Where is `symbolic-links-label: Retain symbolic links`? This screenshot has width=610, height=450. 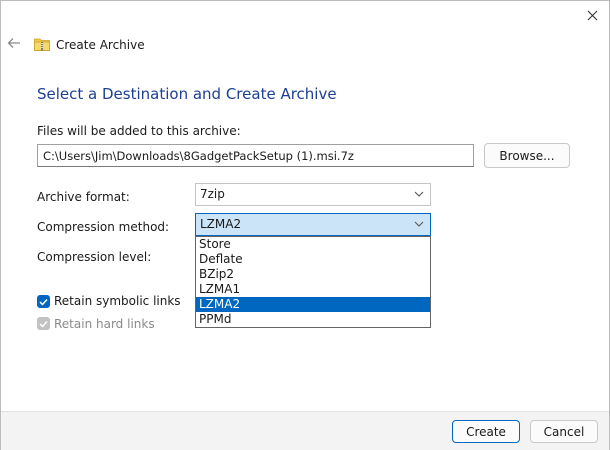
symbolic-links-label: Retain symbolic links is located at coordinates (117, 301).